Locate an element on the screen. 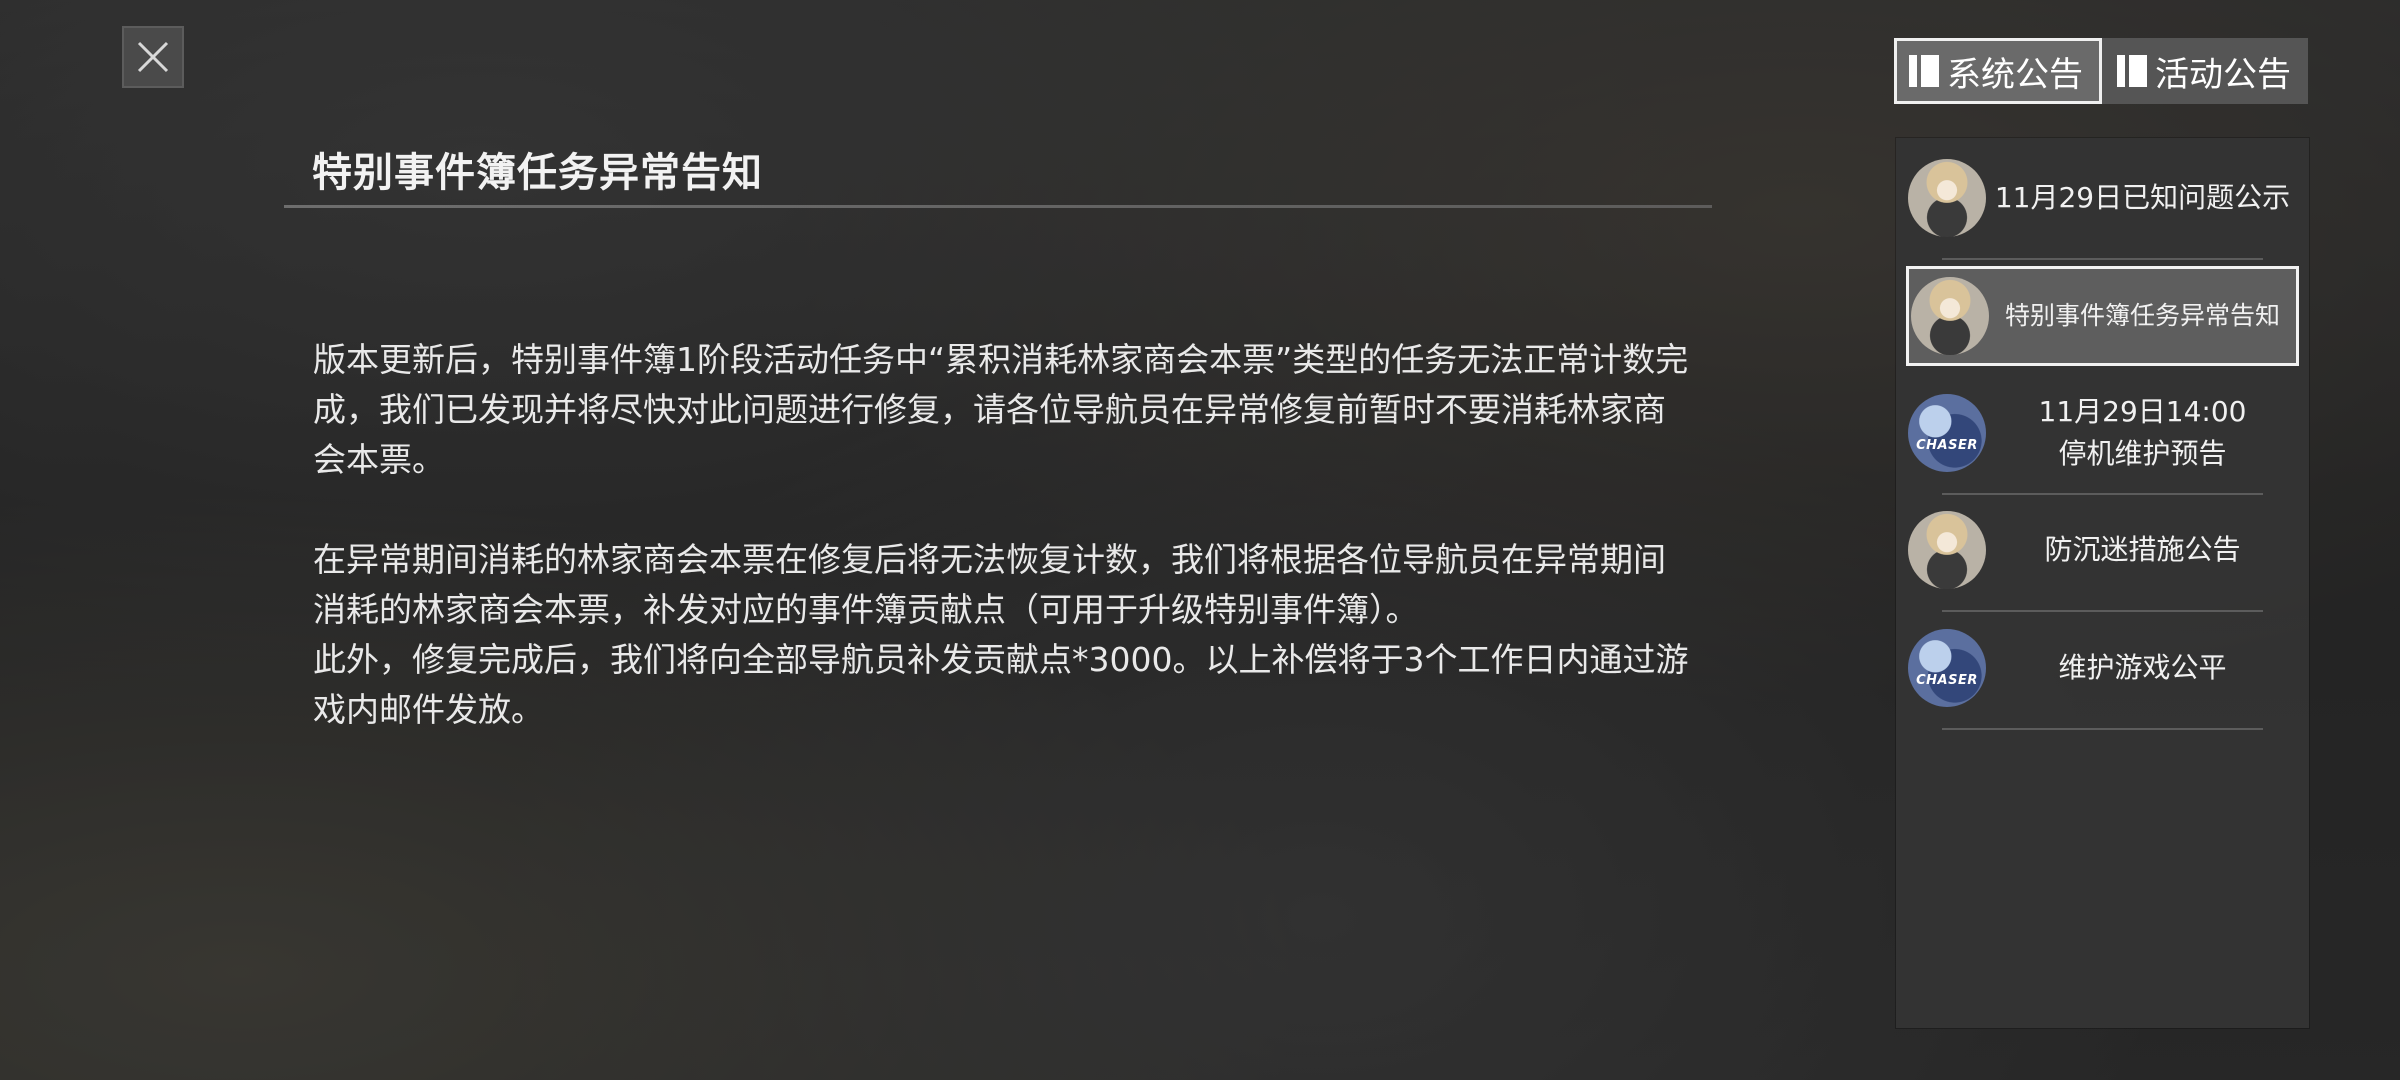  list-item-title-line: 停机维护预告 is located at coordinates (2142, 453).